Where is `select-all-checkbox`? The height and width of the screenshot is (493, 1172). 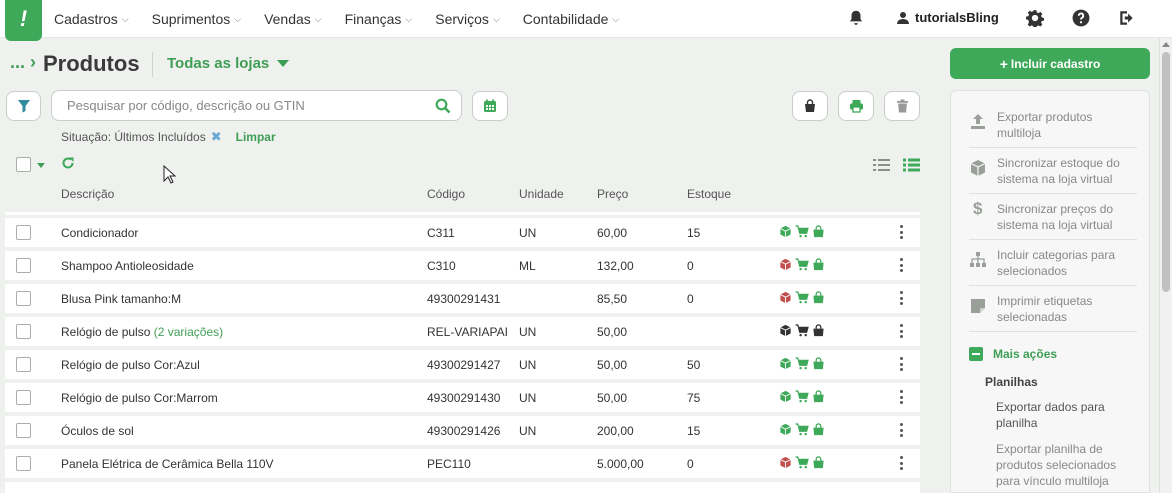
select-all-checkbox is located at coordinates (23, 164).